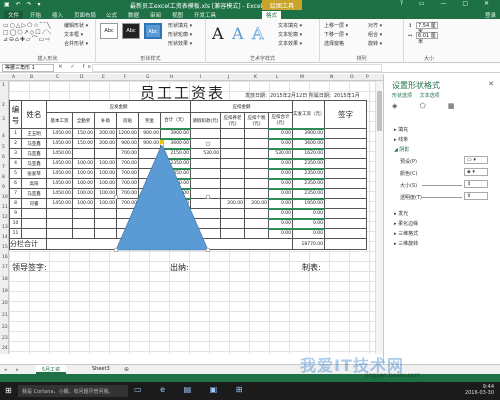 This screenshot has width=500, height=400. What do you see at coordinates (34, 173) in the screenshot?
I see `table-cell: 张爱琴` at bounding box center [34, 173].